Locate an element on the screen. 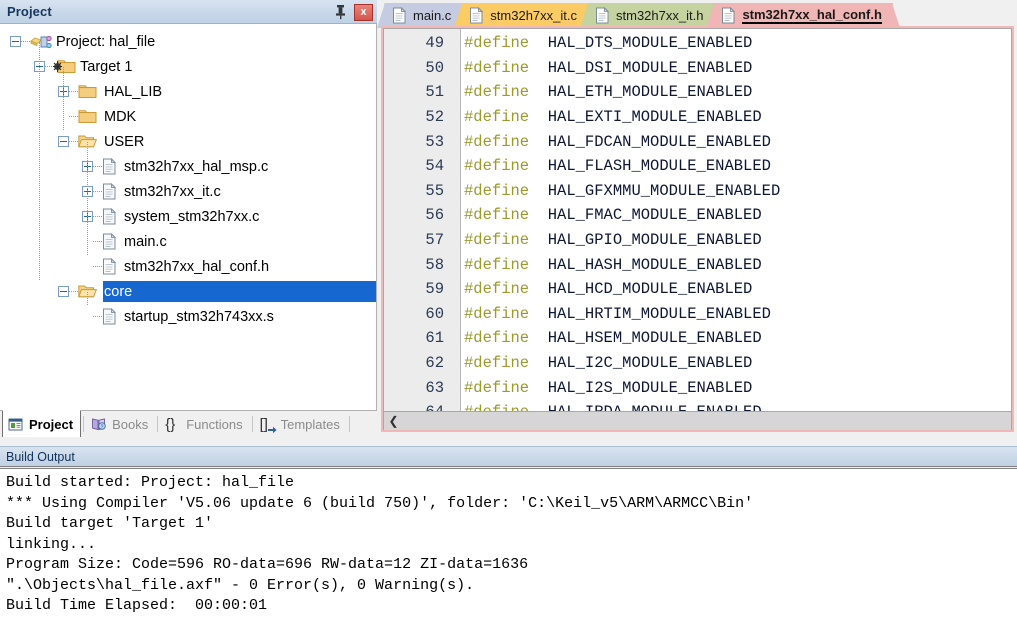 This screenshot has height=639, width=1017. tree-item-stm32h7xx-hal-conf-h: stm32h7xx_hal_conf.h is located at coordinates (188, 266).